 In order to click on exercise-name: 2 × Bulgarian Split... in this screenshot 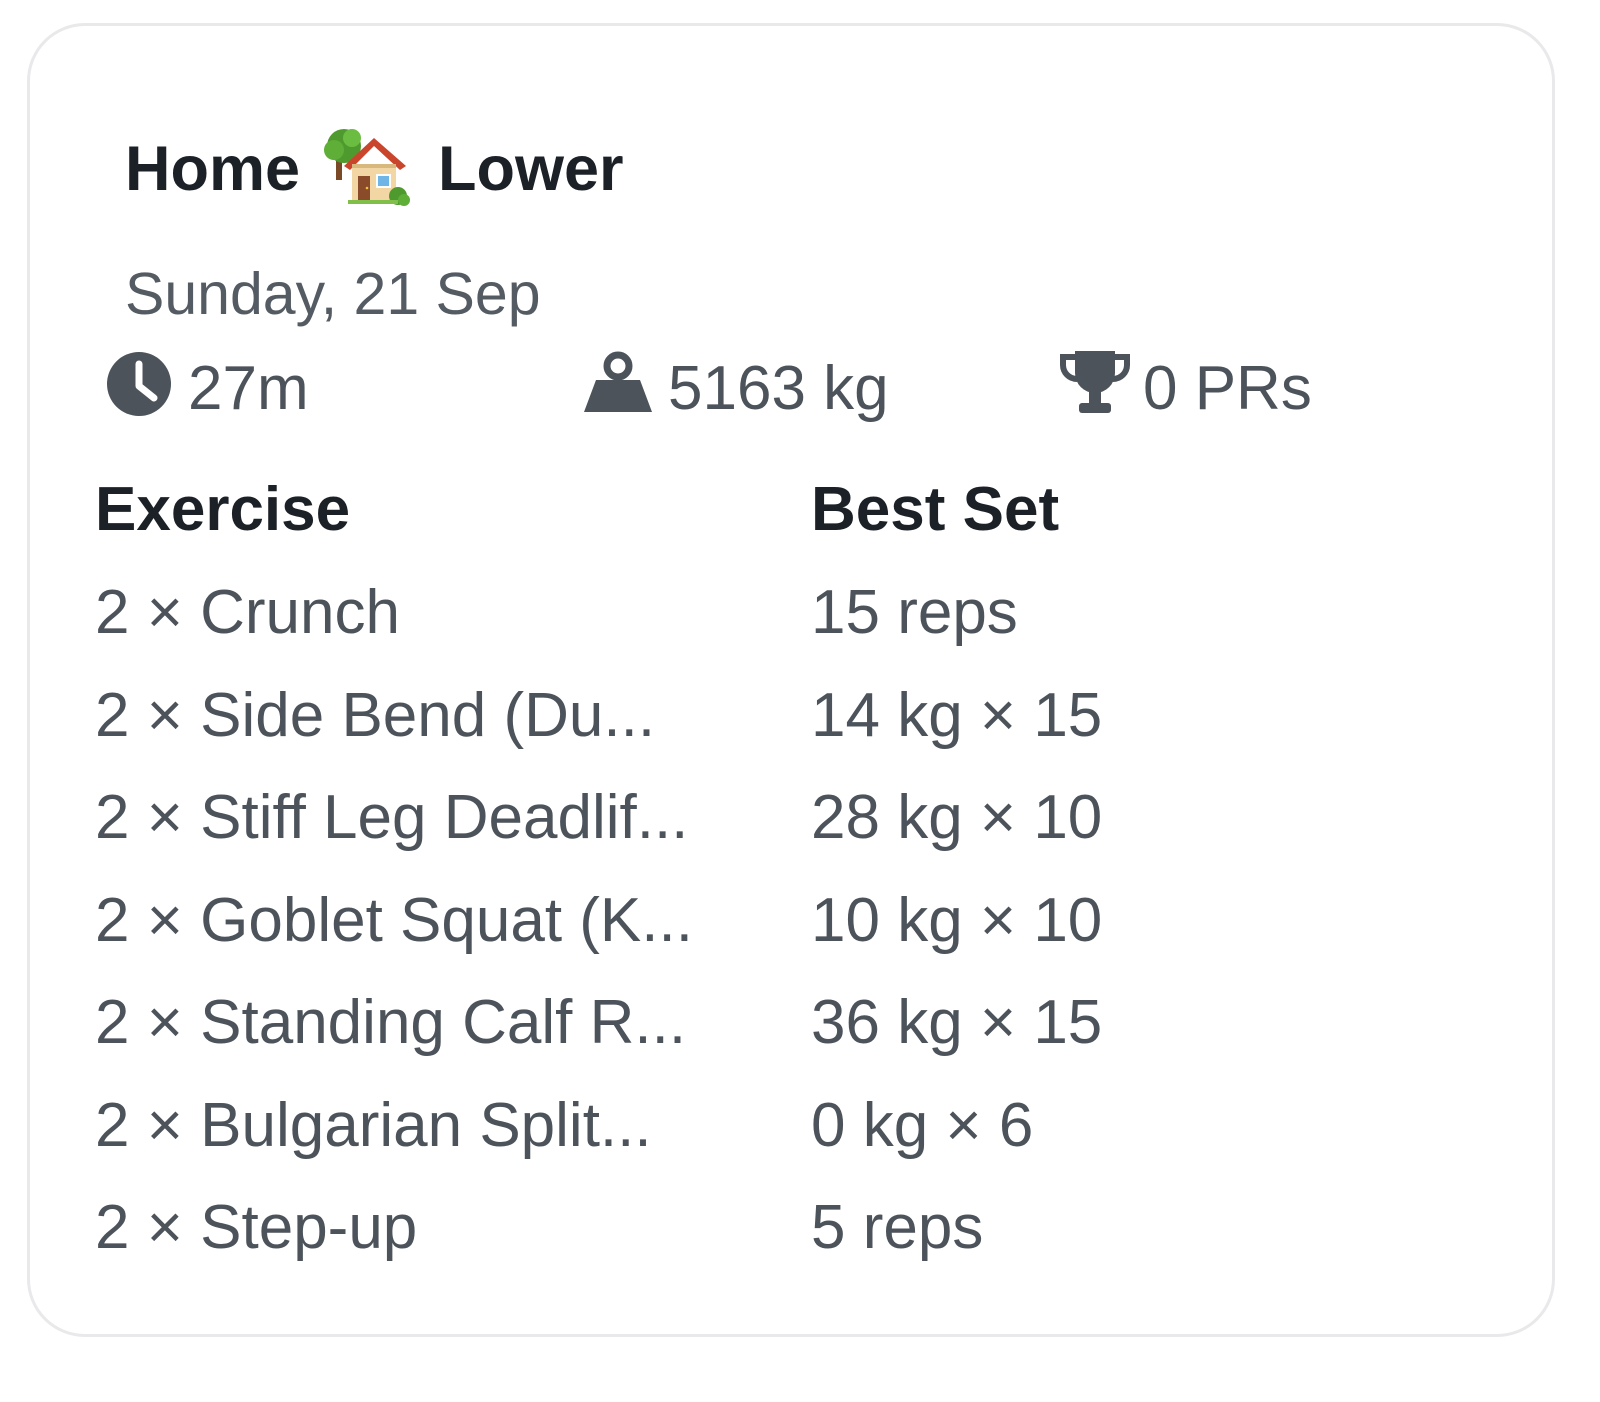, I will do `click(373, 1125)`.